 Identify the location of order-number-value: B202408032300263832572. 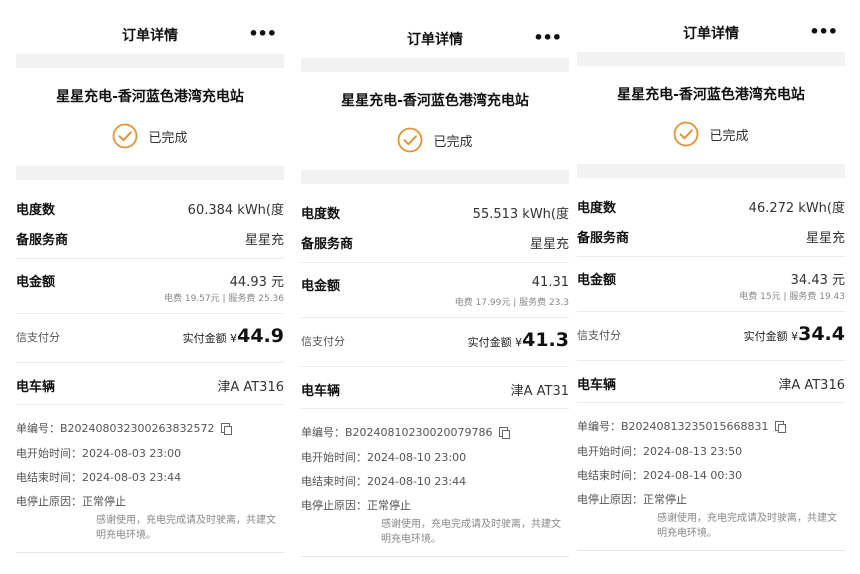
(137, 428).